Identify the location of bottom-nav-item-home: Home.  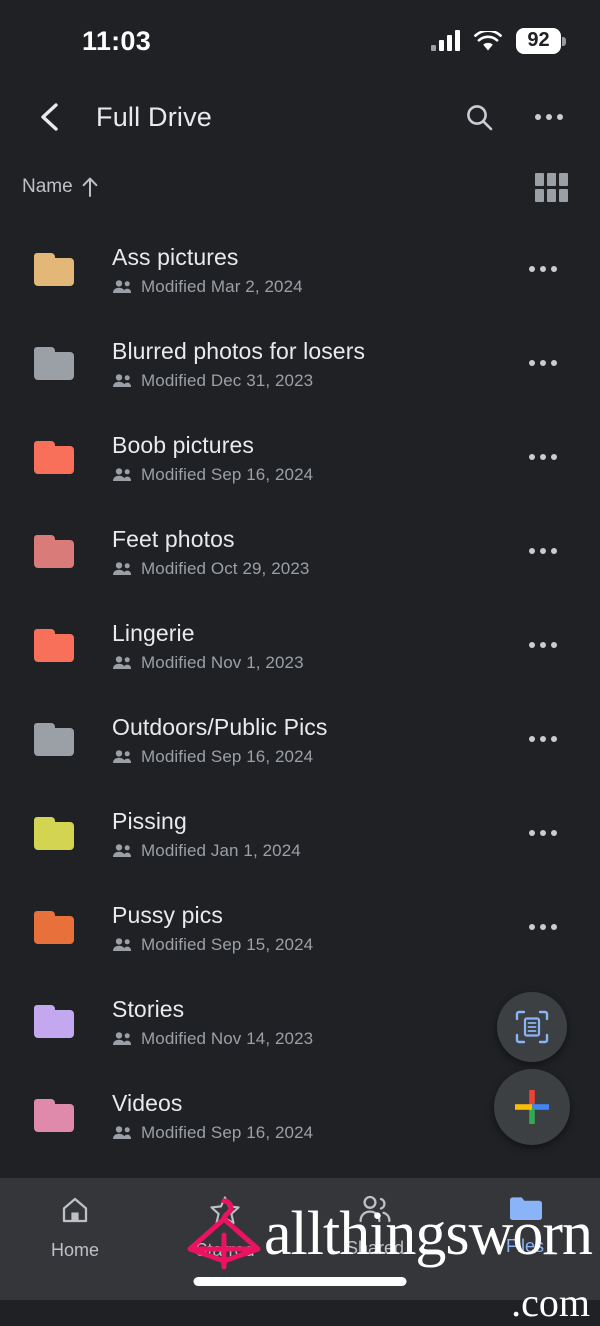
(75, 1227).